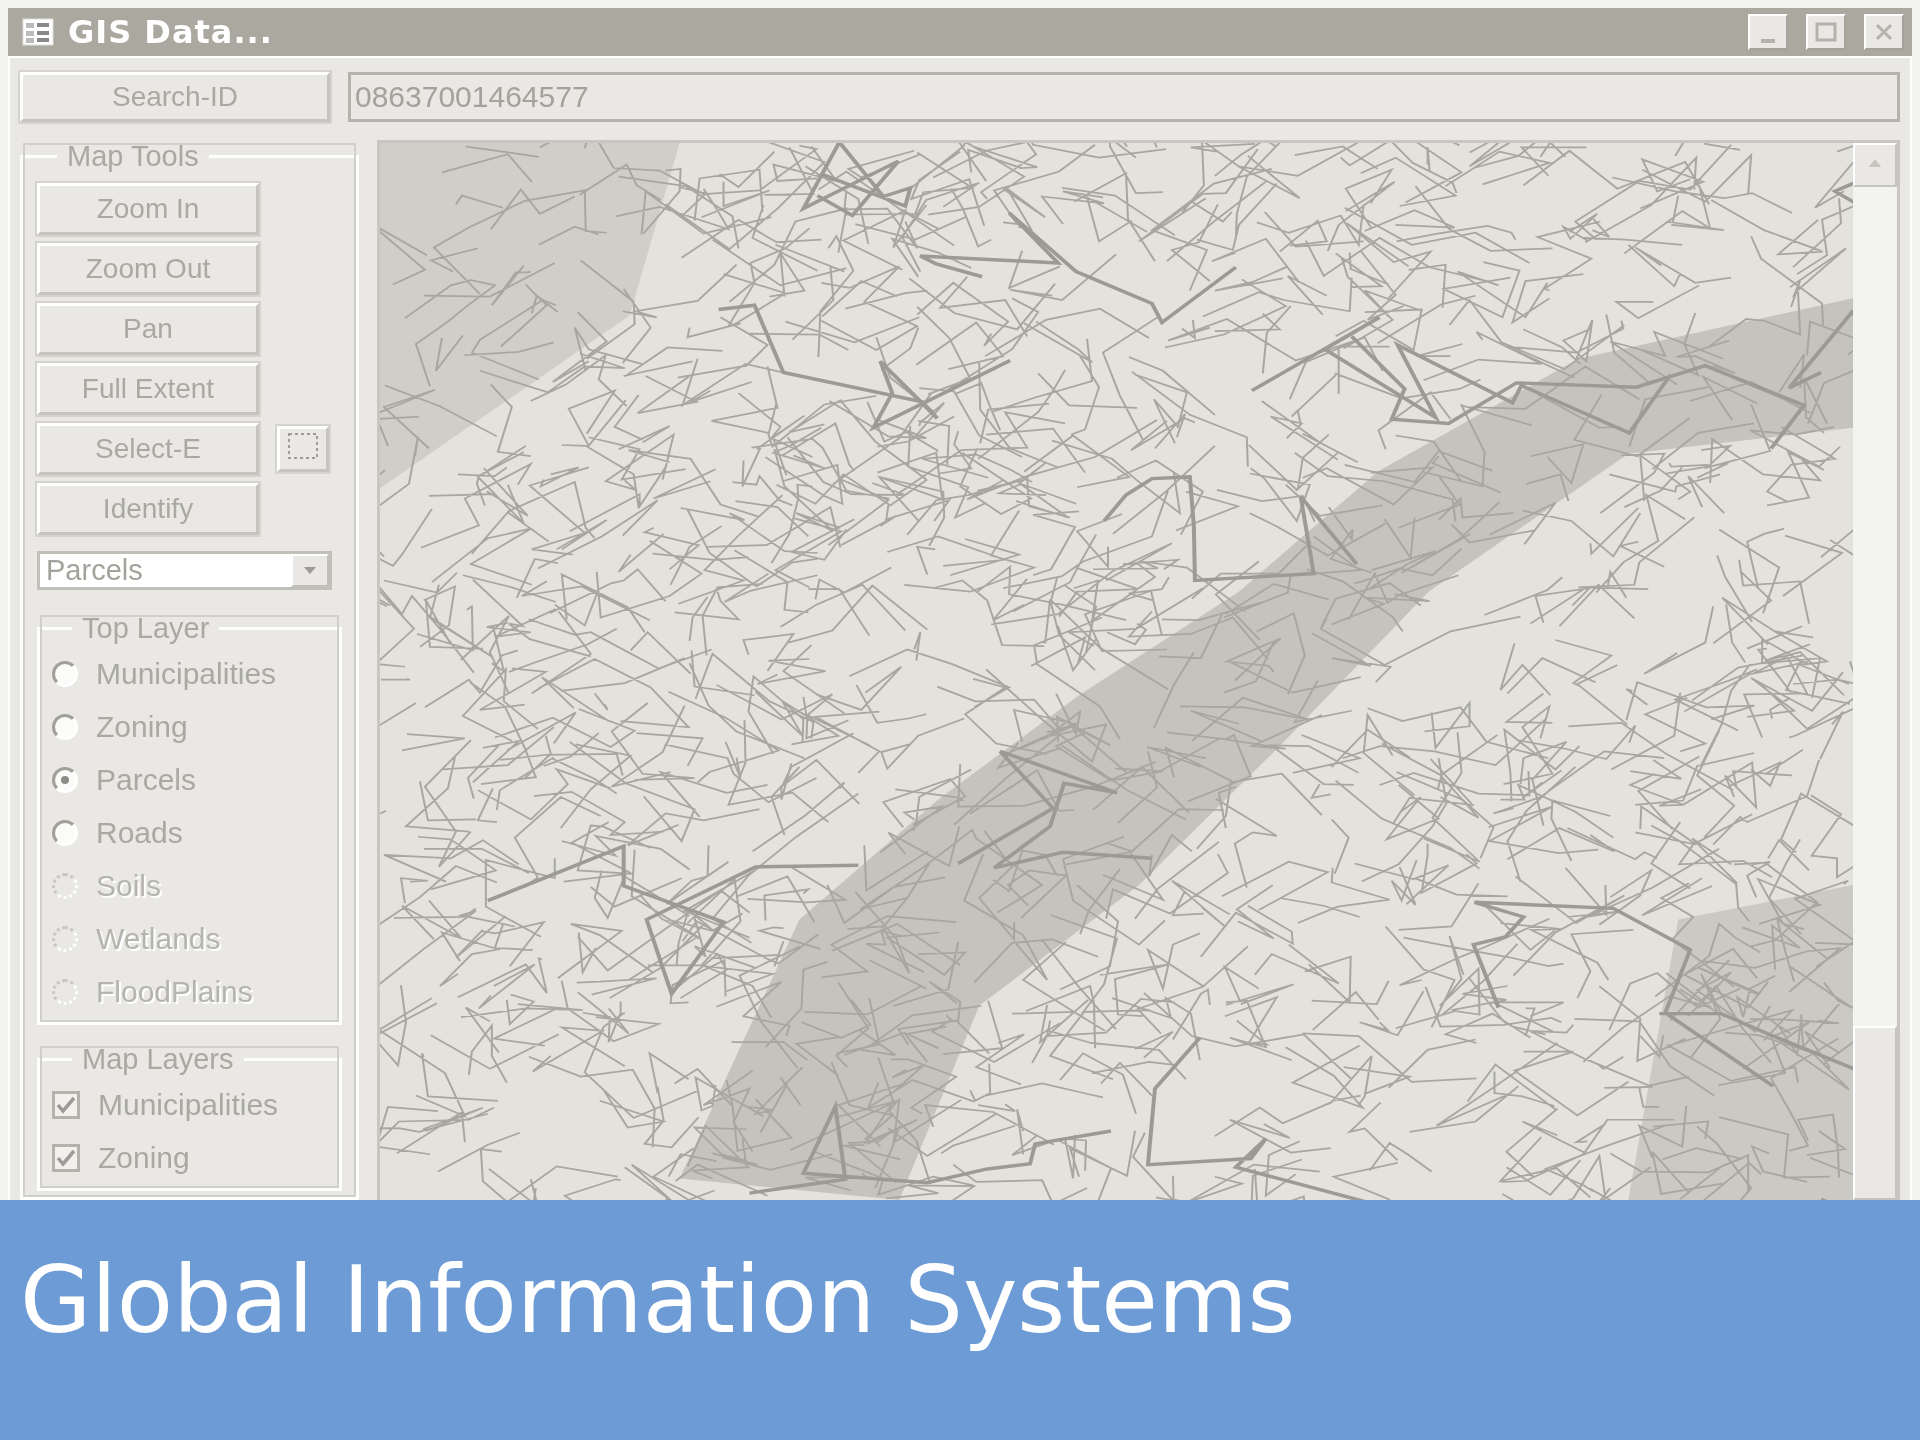  Describe the element at coordinates (1875, 1113) in the screenshot. I see `scroll-thumb` at that location.